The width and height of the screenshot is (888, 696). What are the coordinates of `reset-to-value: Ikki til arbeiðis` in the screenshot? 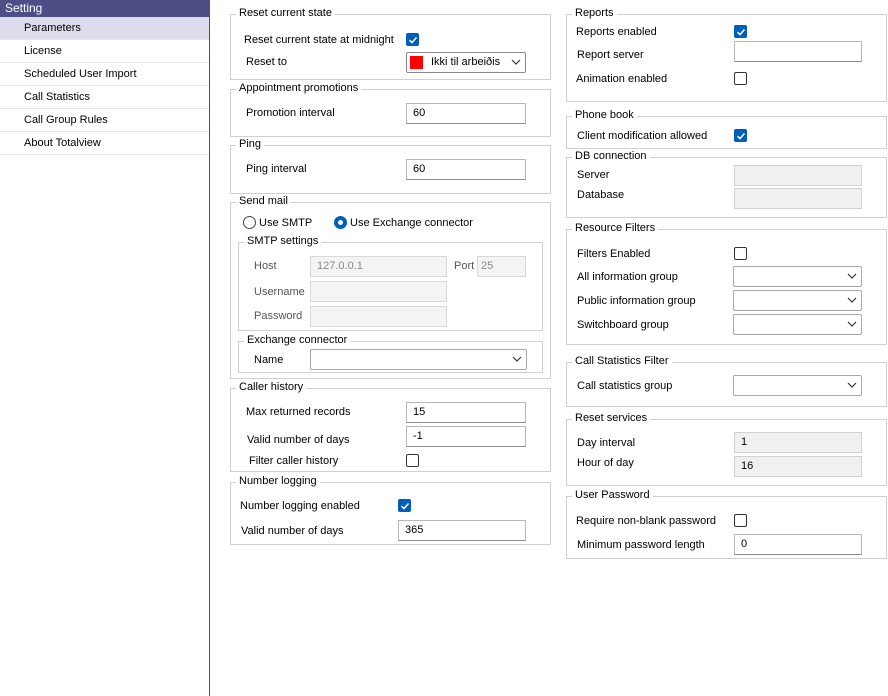 It's located at (466, 62).